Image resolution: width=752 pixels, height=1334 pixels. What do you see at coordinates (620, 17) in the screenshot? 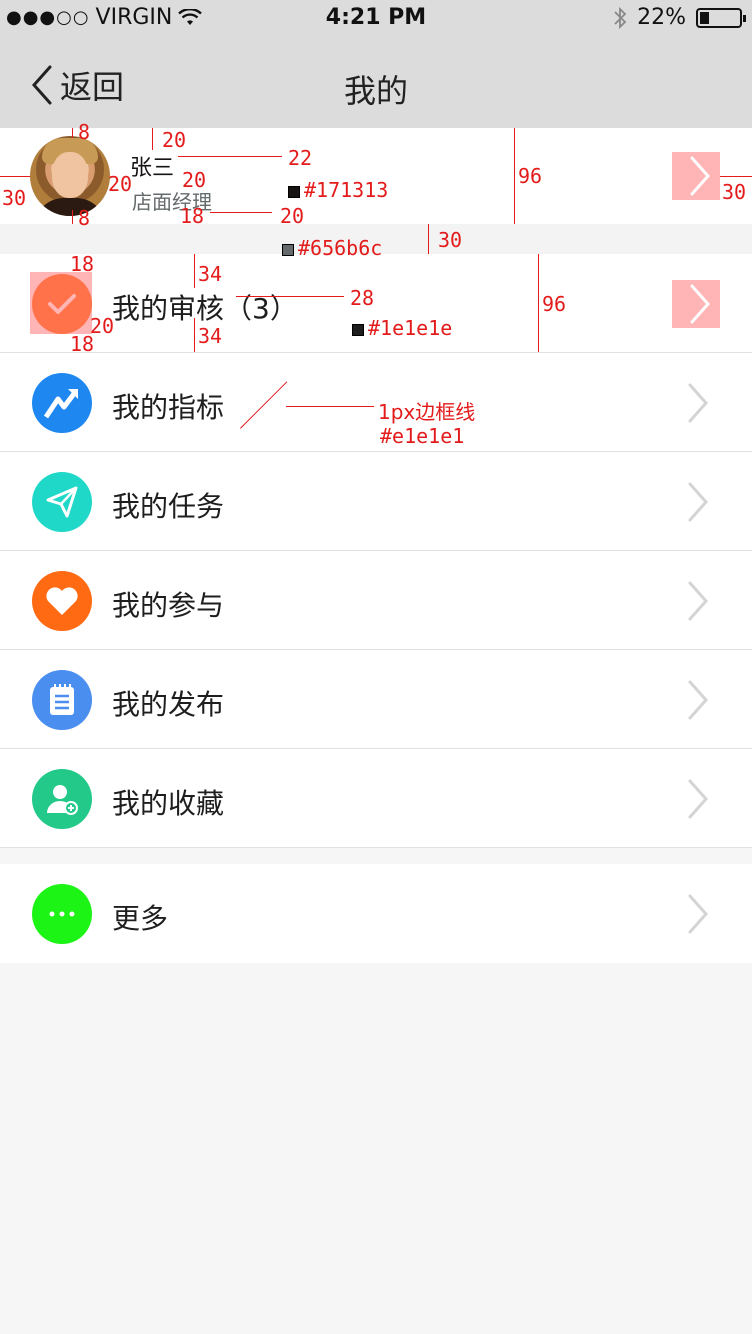
I see `bluetooth-icon` at bounding box center [620, 17].